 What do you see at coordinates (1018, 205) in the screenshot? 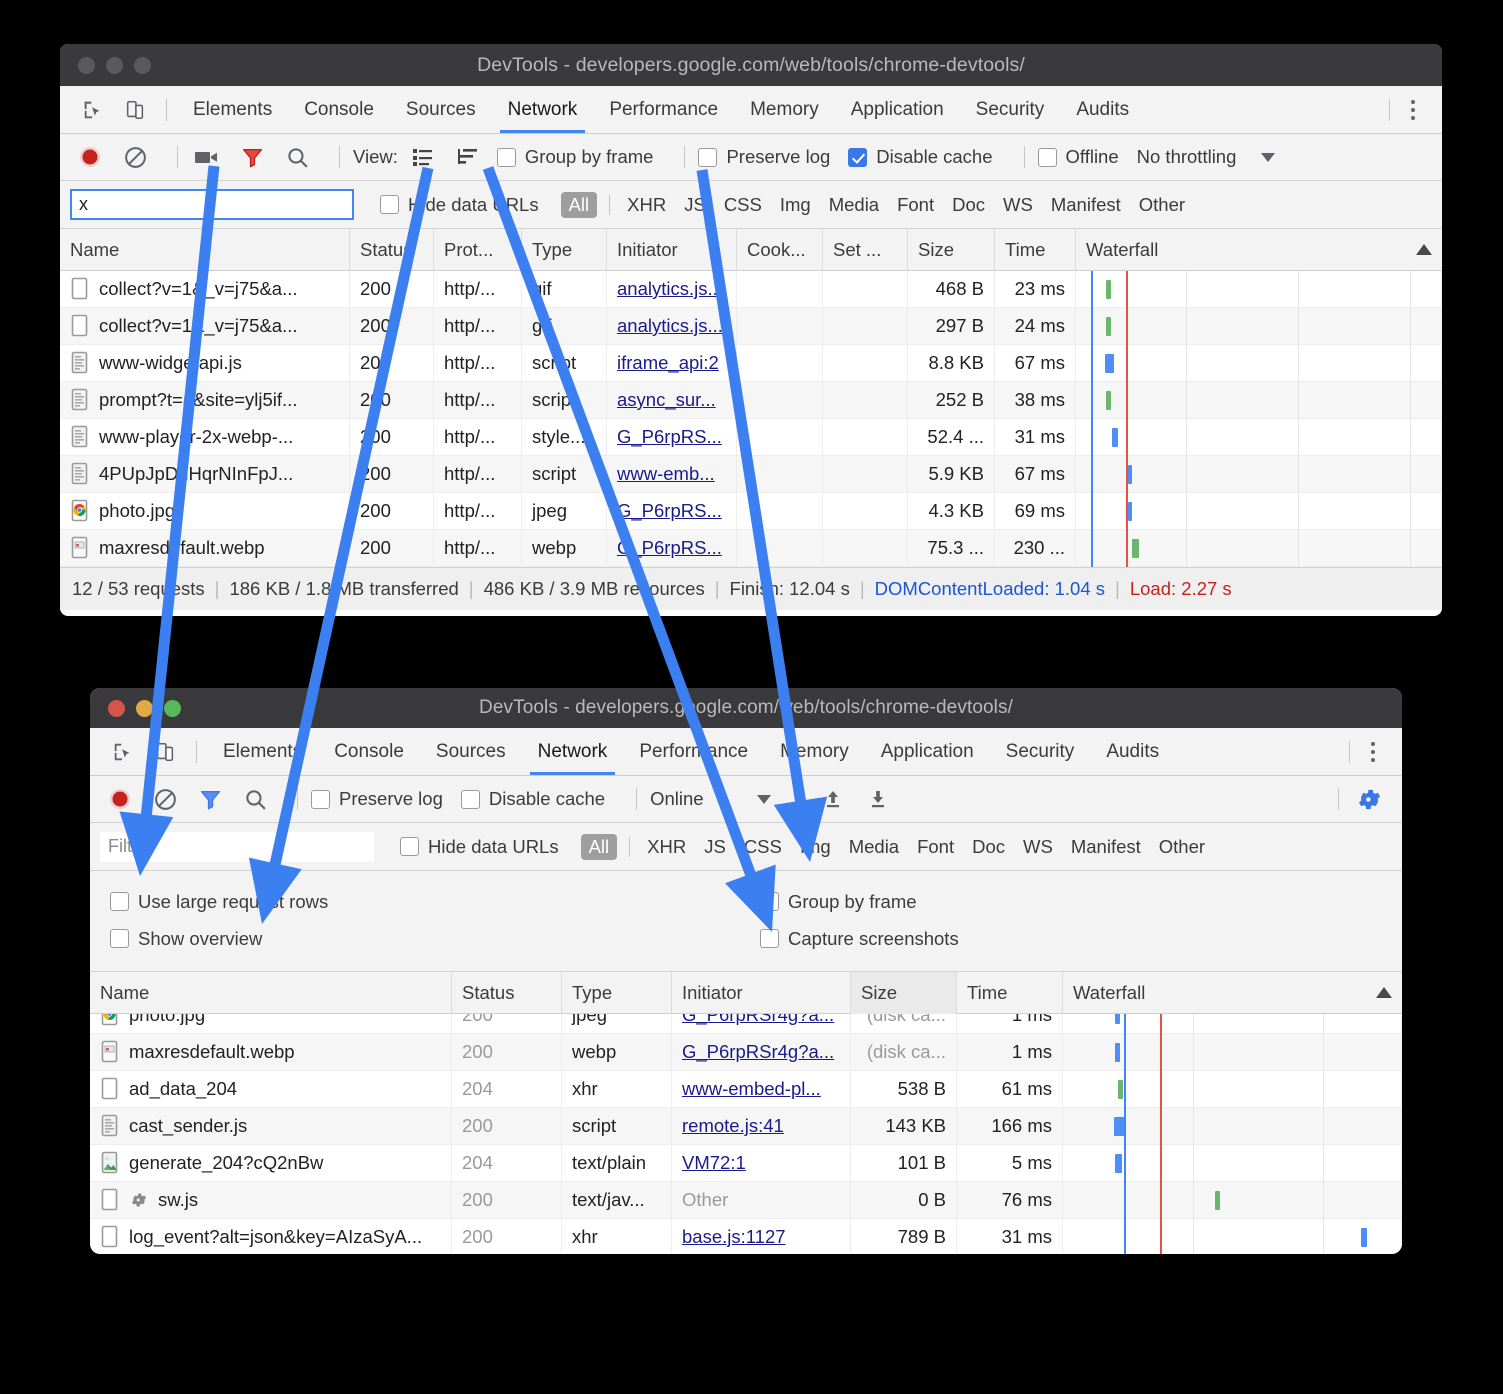
I see `filter-type-ws-top: WS` at bounding box center [1018, 205].